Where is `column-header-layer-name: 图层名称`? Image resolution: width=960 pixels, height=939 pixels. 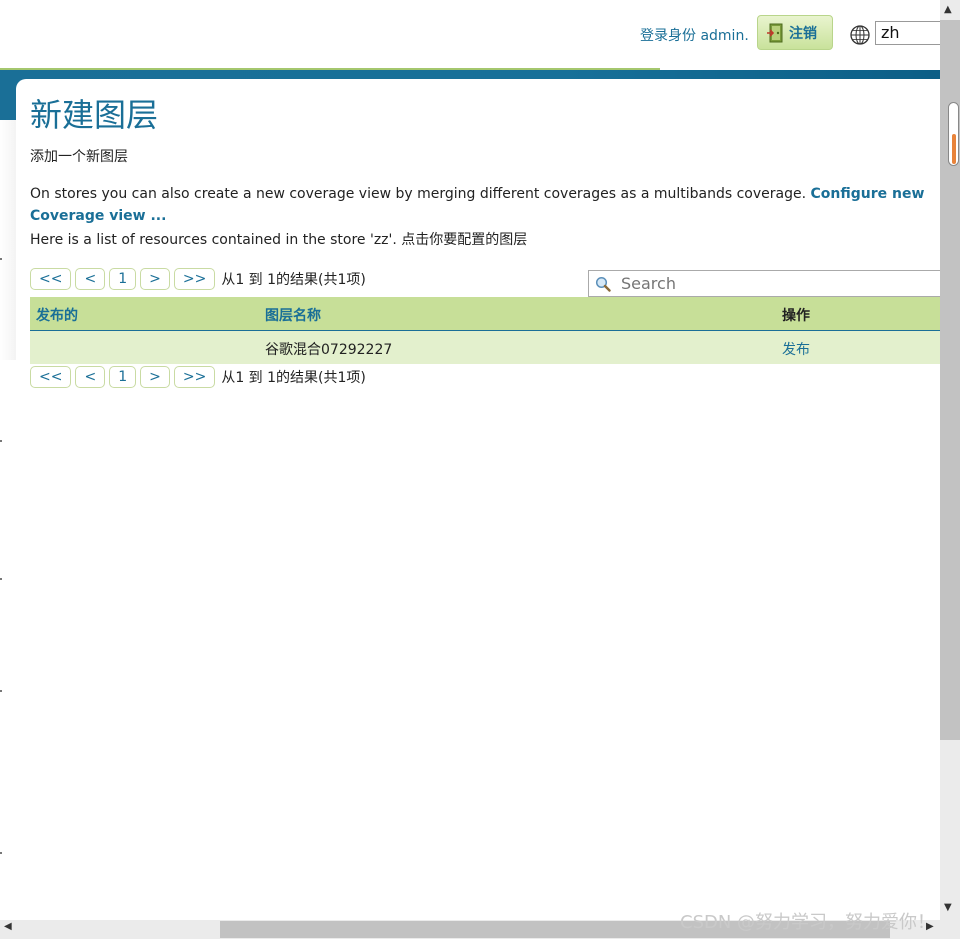 column-header-layer-name: 图层名称 is located at coordinates (293, 315).